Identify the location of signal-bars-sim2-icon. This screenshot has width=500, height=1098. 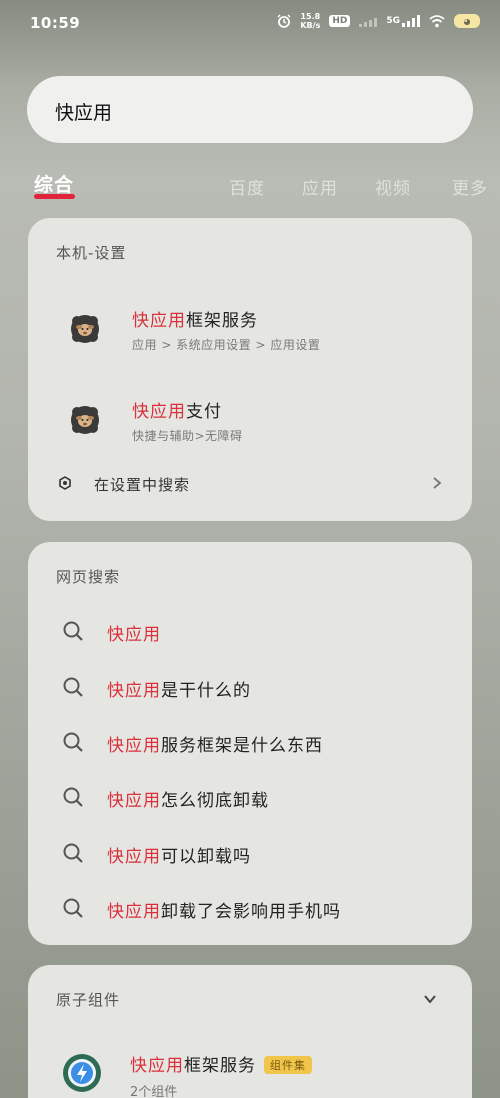
(368, 21).